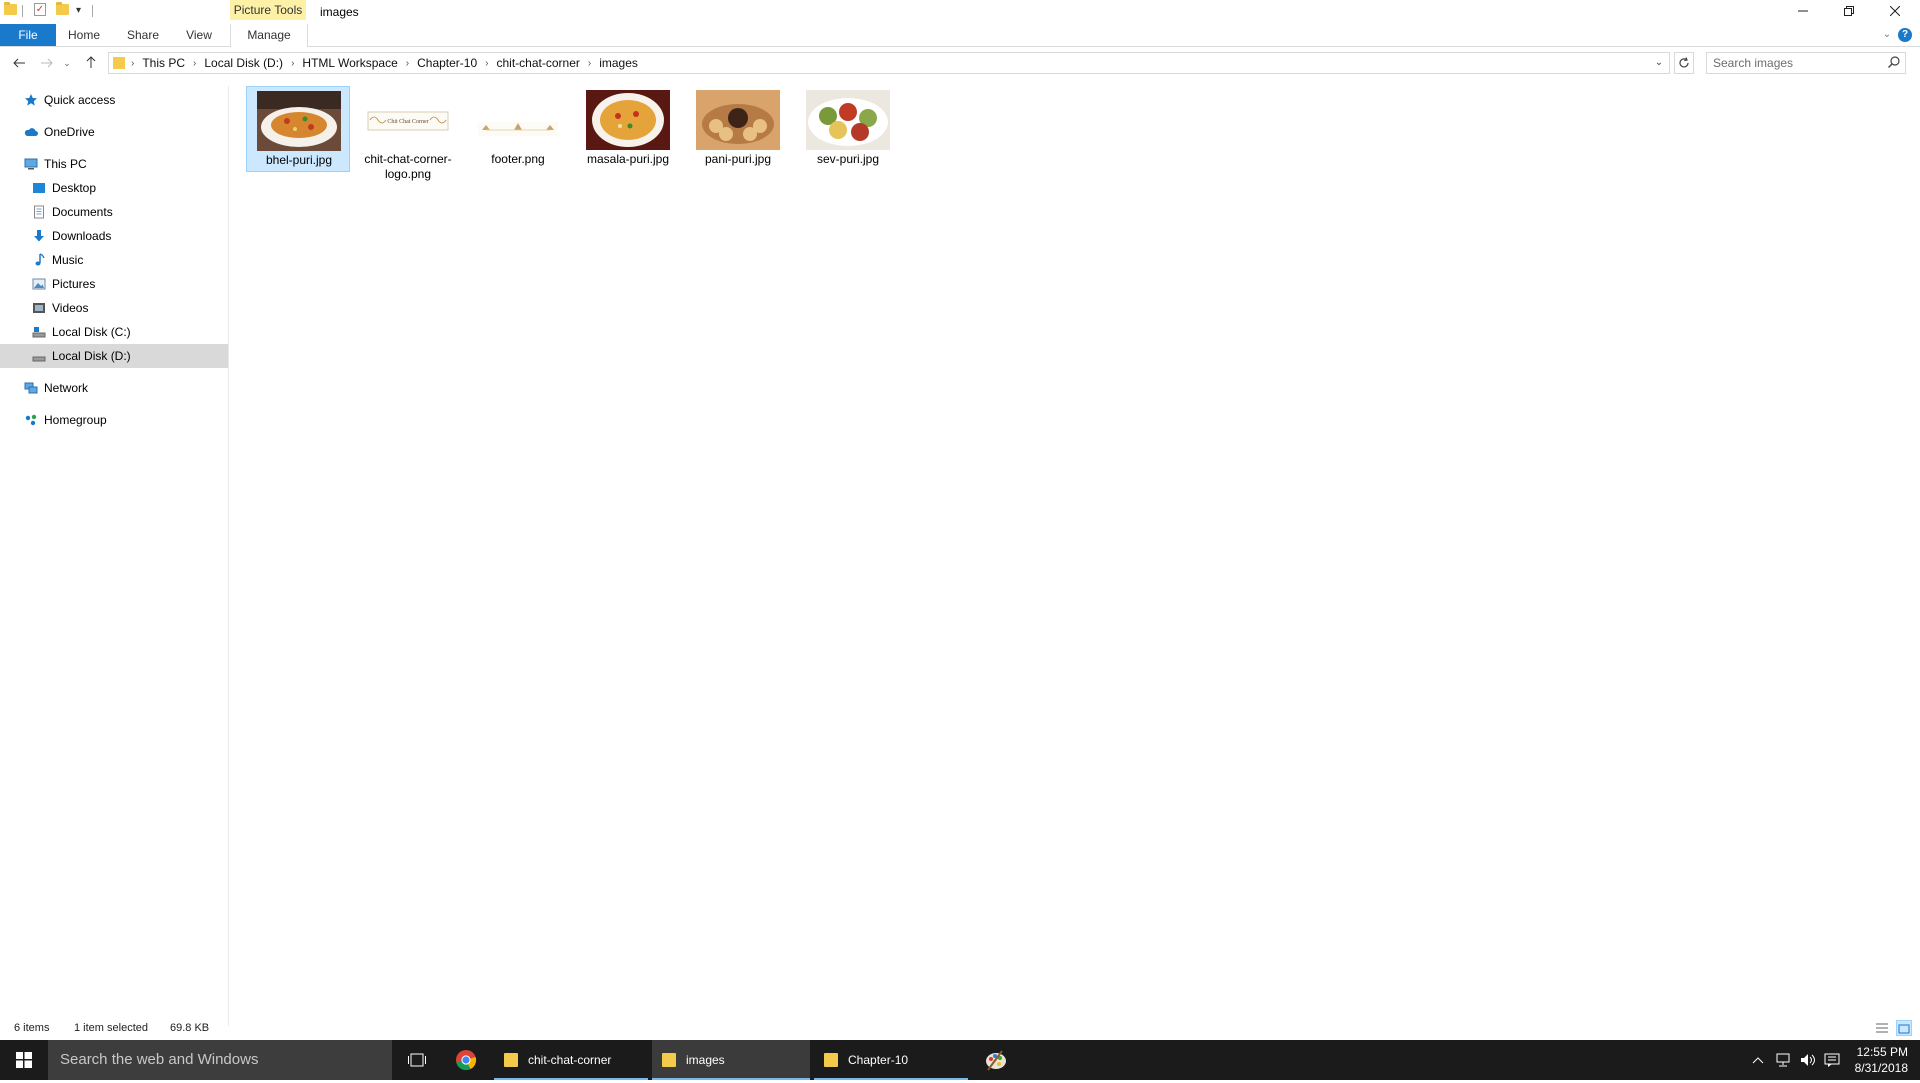 The image size is (1920, 1083). What do you see at coordinates (416, 1060) in the screenshot?
I see `task-view-button` at bounding box center [416, 1060].